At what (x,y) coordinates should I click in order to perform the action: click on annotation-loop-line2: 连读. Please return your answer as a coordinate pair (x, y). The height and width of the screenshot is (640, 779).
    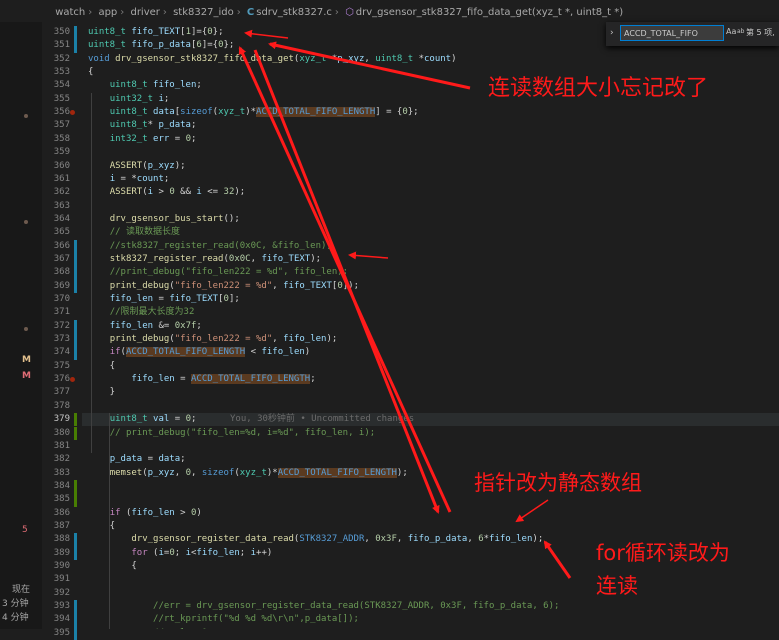
    Looking at the image, I should click on (617, 586).